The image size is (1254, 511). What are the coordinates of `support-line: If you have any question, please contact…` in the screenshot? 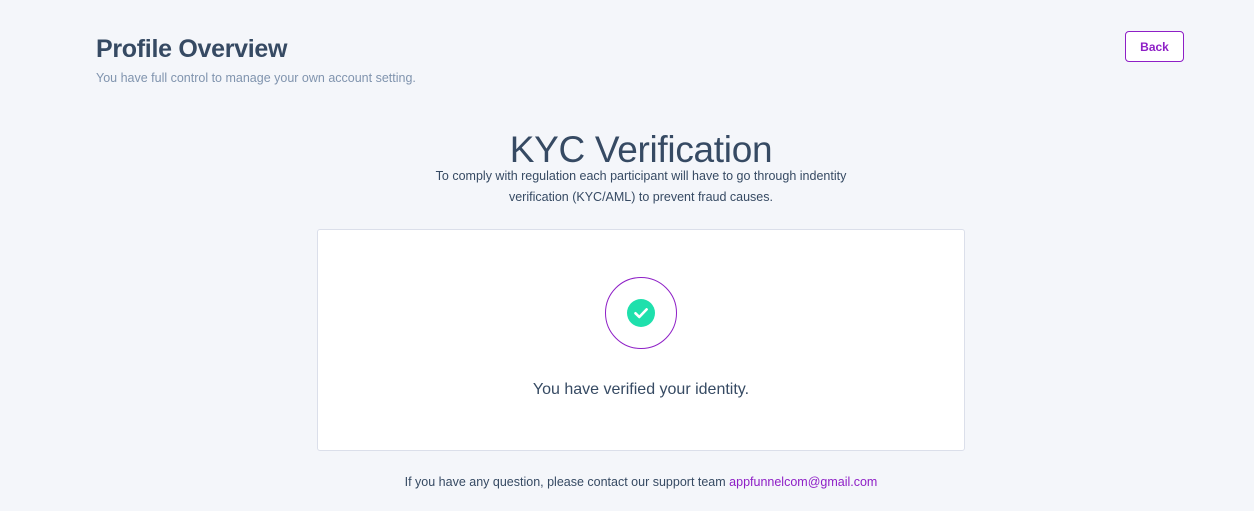 It's located at (627, 482).